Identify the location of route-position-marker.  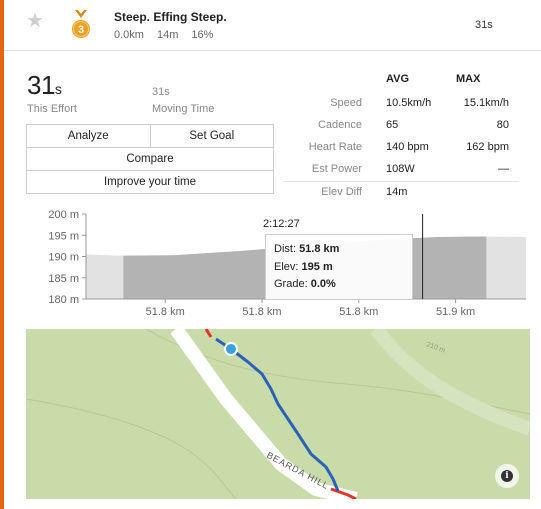
(231, 349).